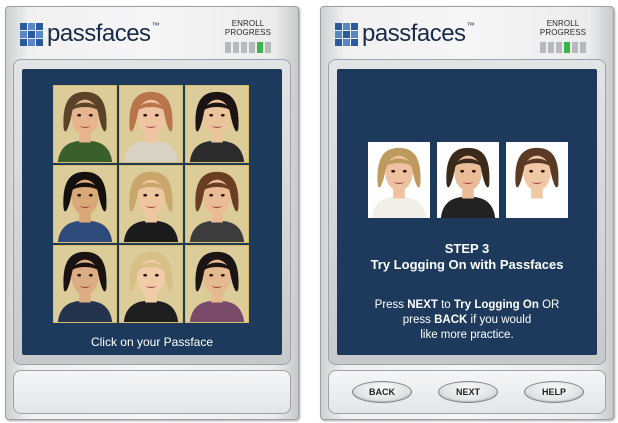  What do you see at coordinates (418, 320) in the screenshot?
I see `instr-text: press` at bounding box center [418, 320].